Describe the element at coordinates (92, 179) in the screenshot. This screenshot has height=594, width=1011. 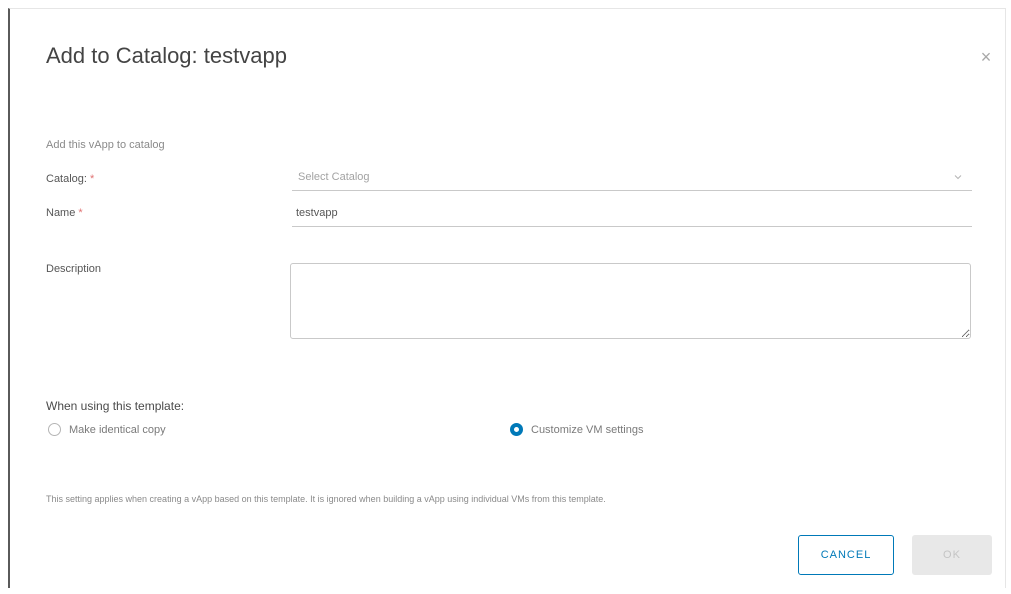
I see `catalog-required-mark: *` at that location.